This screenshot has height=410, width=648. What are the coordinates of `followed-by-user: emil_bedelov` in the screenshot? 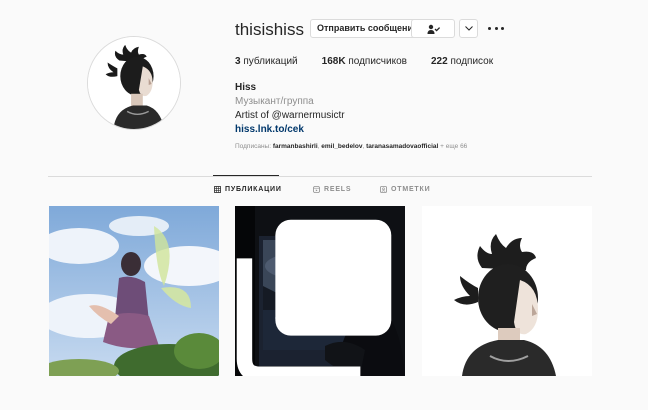 It's located at (341, 146).